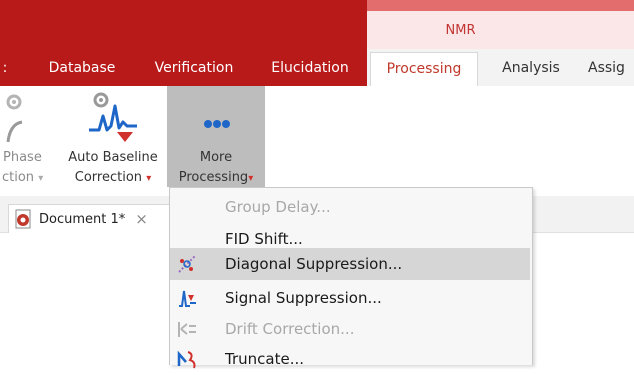 The width and height of the screenshot is (634, 375). Describe the element at coordinates (113, 117) in the screenshot. I see `auto-baseline-icon` at that location.